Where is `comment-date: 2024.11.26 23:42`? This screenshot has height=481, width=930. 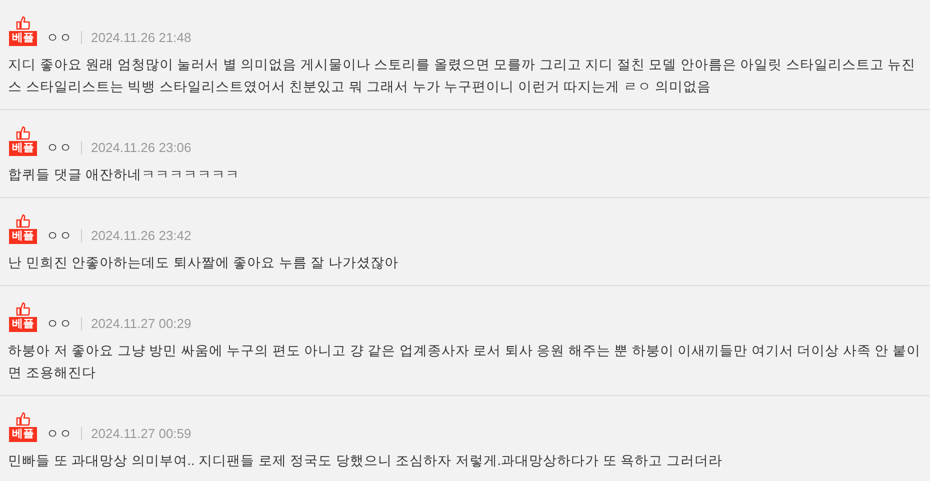
comment-date: 2024.11.26 23:42 is located at coordinates (141, 235).